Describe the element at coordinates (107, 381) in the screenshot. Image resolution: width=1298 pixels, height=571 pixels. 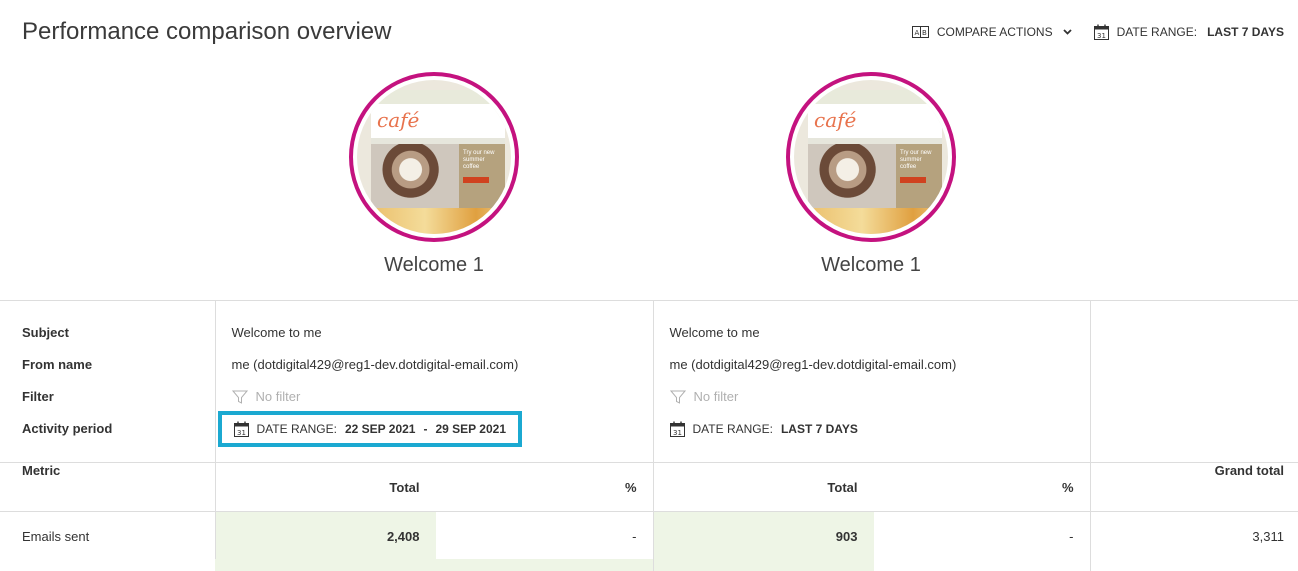
I see `meta-labels: Subject From name Filter Activity period` at that location.